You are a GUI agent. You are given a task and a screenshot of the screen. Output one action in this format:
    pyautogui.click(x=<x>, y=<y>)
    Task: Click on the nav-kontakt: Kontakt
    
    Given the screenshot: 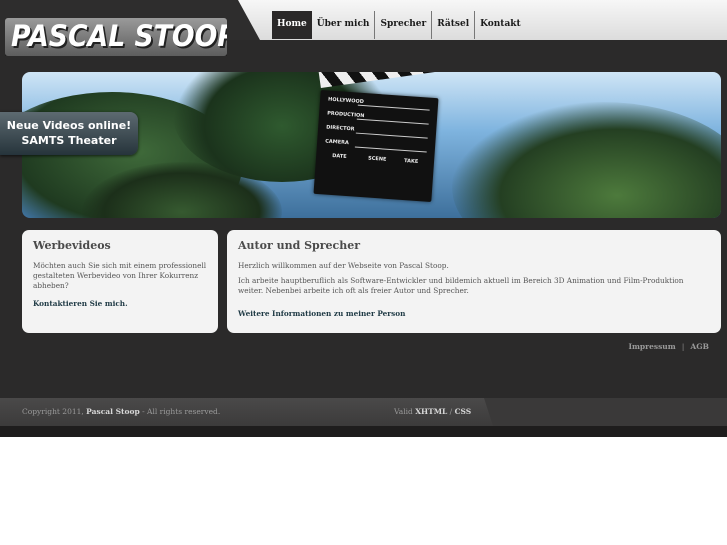 What is the action you would take?
    pyautogui.click(x=500, y=25)
    